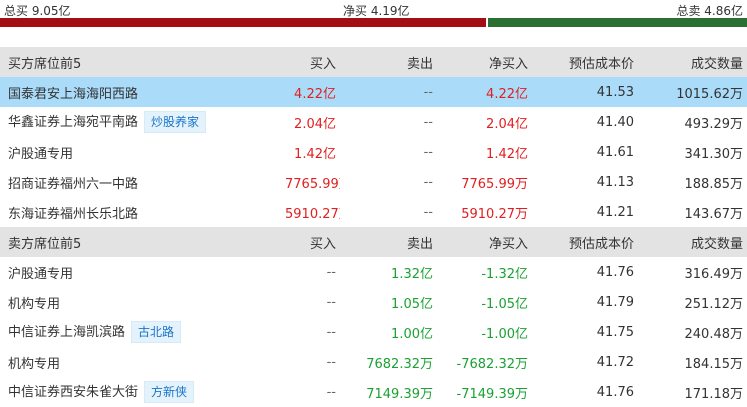 The height and width of the screenshot is (407, 747). I want to click on volume-cell: 341.30万, so click(714, 154).